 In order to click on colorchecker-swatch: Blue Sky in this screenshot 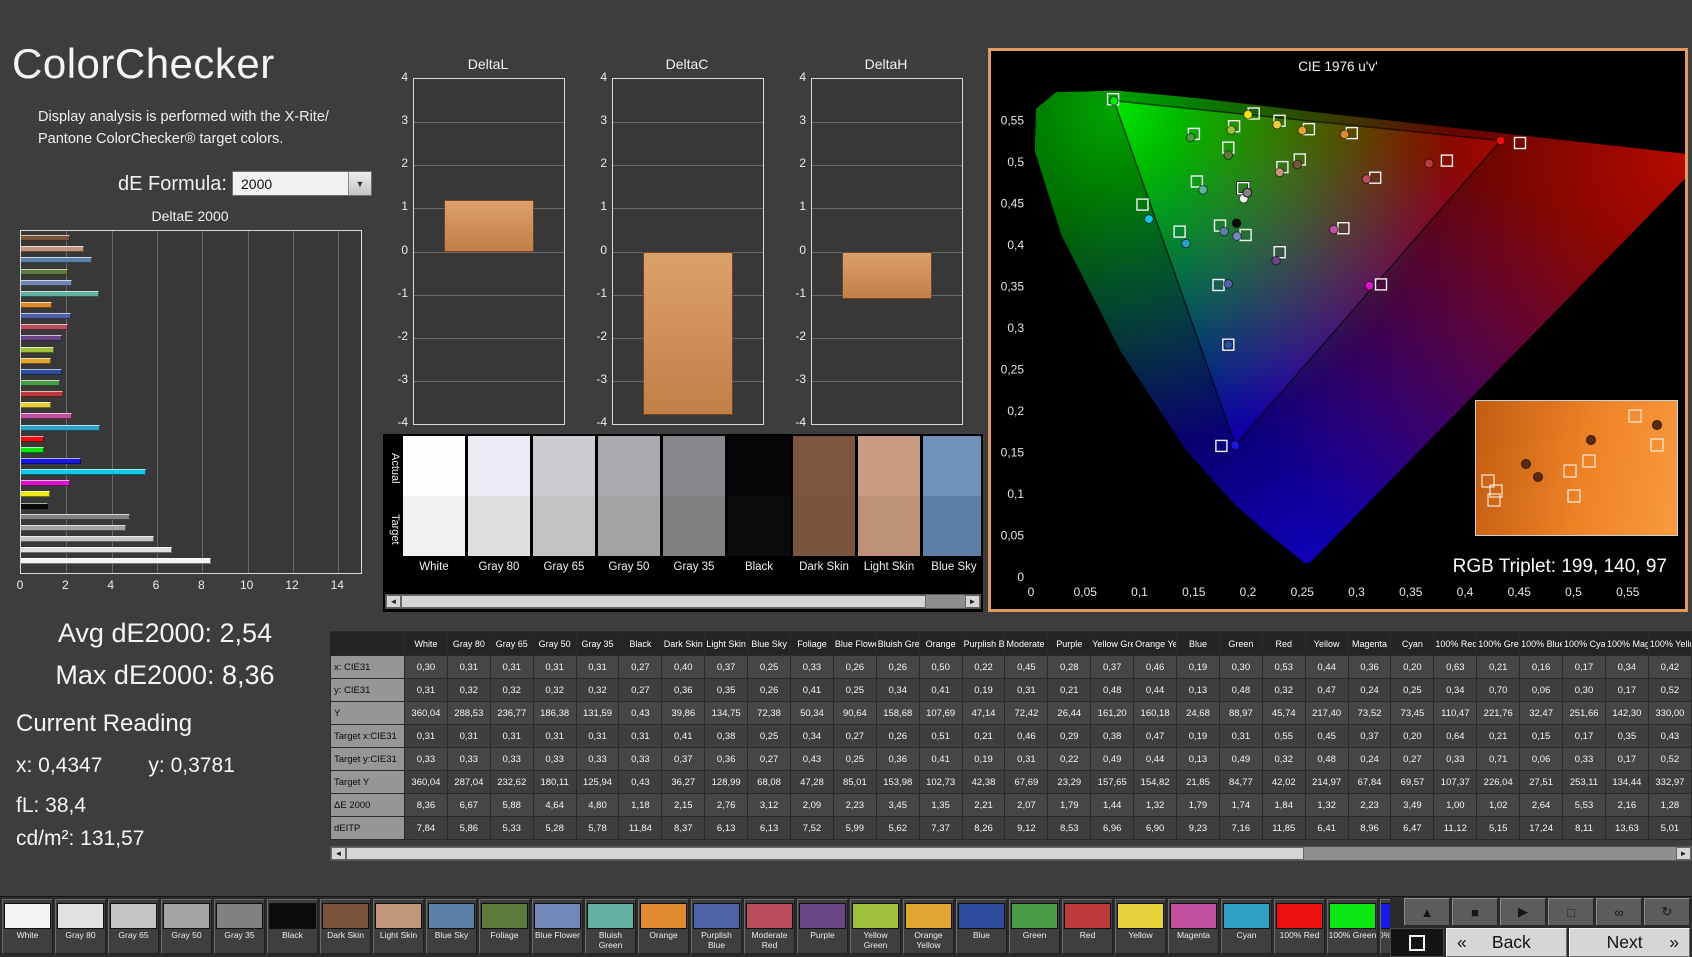, I will do `click(952, 504)`.